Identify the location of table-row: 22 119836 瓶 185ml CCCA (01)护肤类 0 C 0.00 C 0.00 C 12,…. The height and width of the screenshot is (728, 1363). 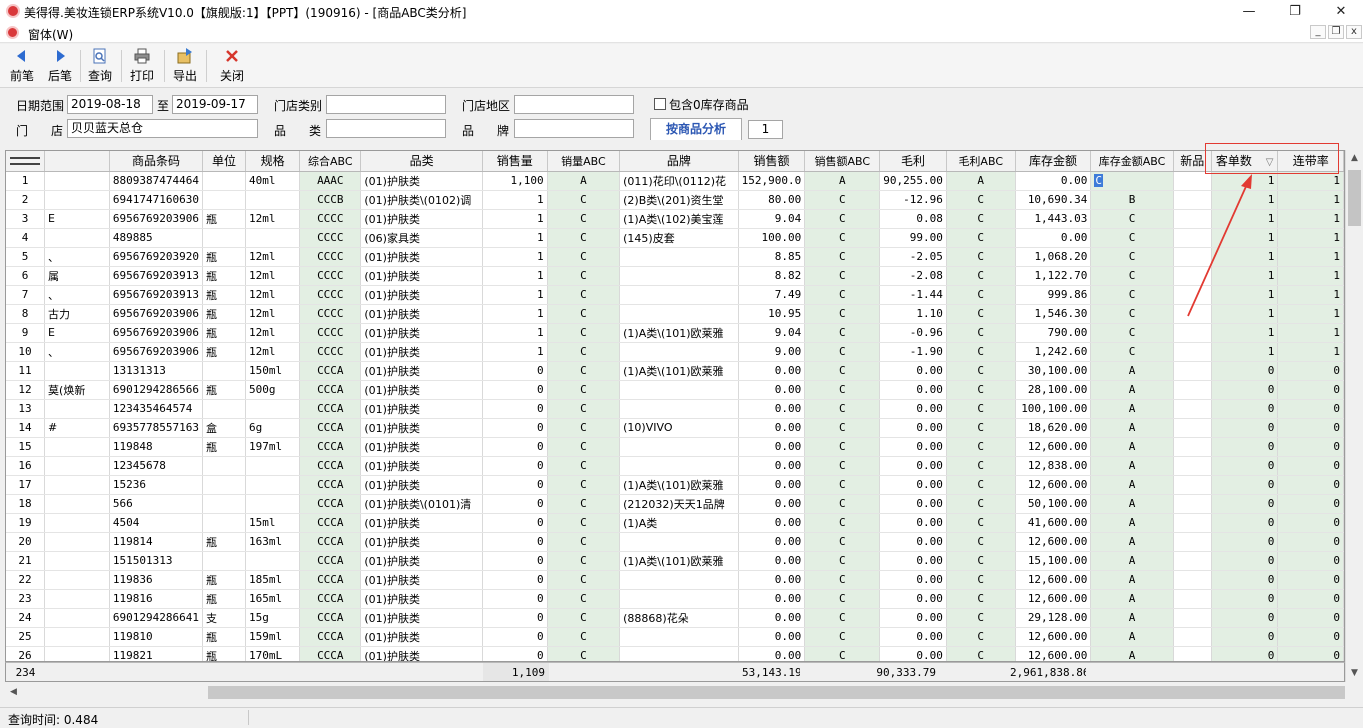
(675, 580).